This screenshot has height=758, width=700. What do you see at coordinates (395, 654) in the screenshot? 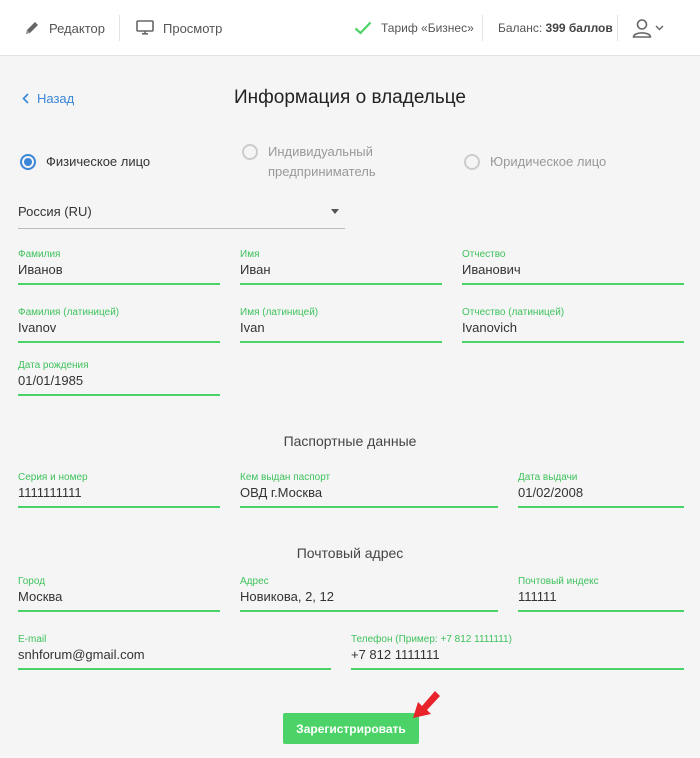
I see `field-value: +7 812 1111111` at bounding box center [395, 654].